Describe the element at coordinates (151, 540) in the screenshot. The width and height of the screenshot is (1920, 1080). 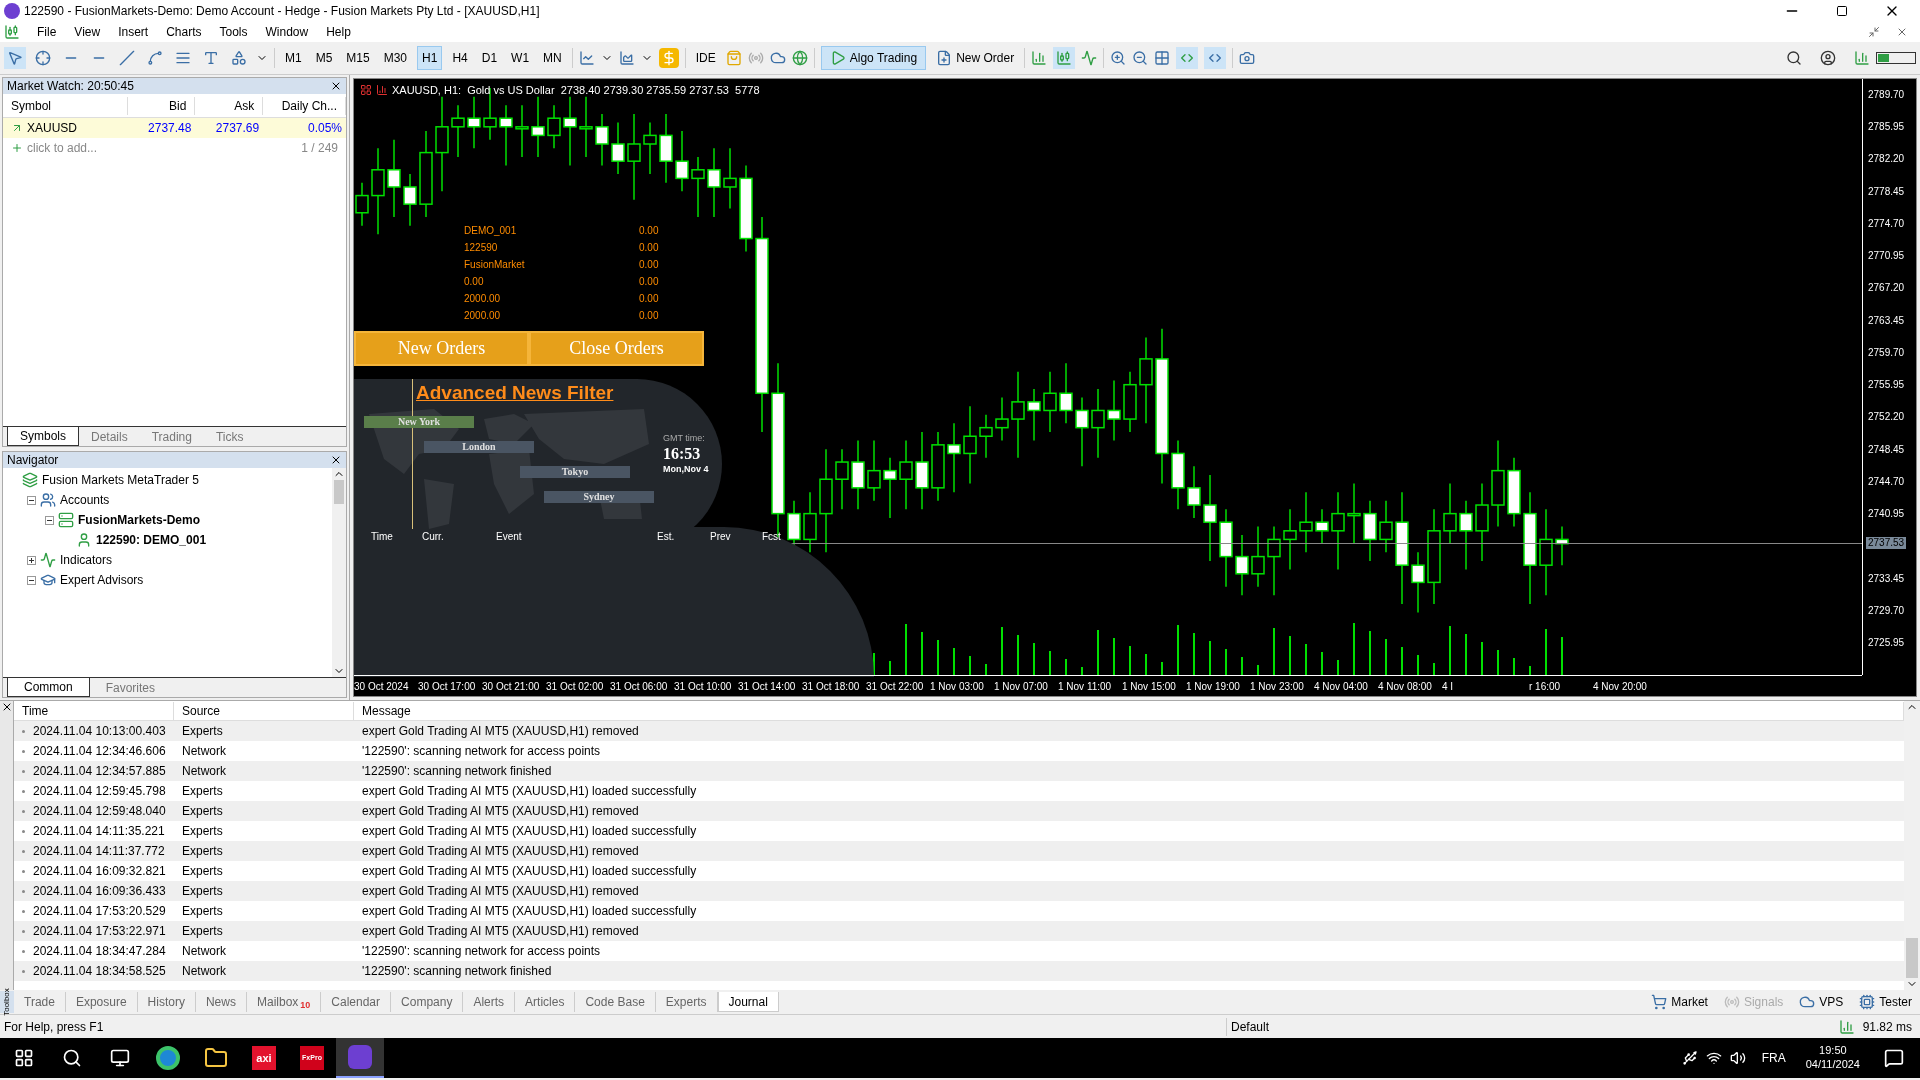
I see `tree-item: 122590: DEMO_001` at that location.